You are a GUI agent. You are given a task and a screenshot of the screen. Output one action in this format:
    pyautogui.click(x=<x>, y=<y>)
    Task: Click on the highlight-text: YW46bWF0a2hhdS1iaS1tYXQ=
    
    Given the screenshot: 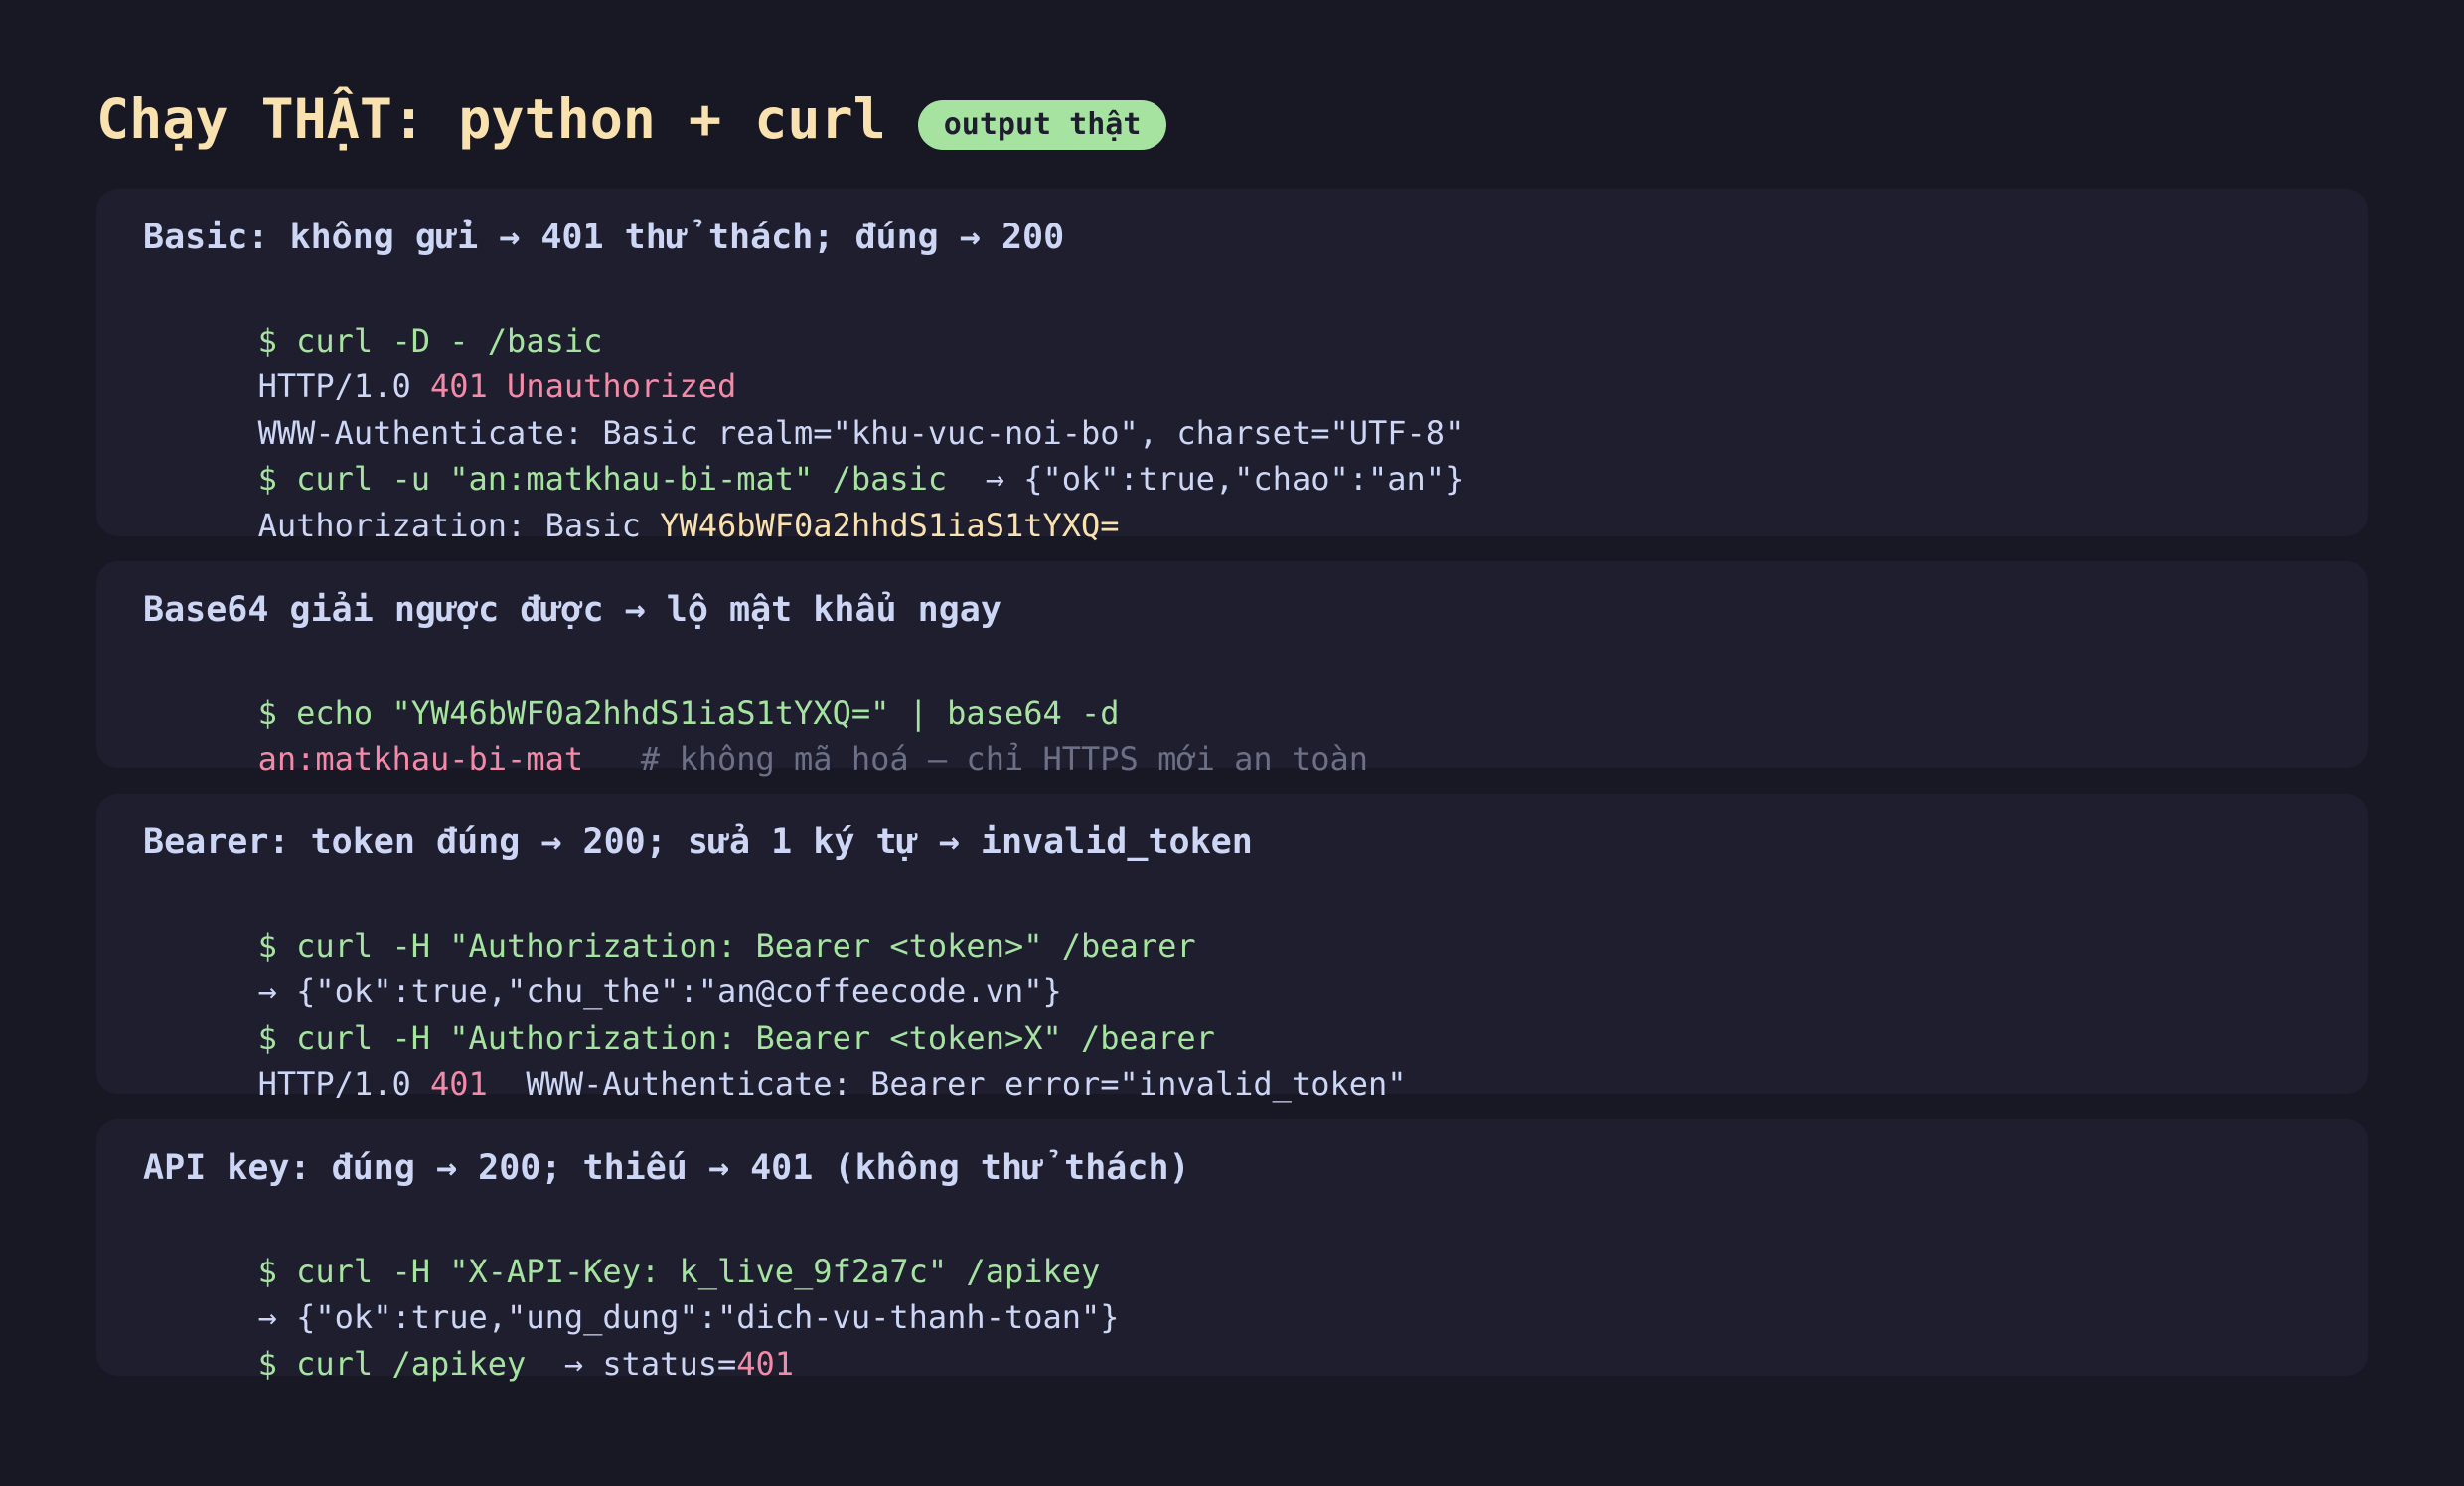 What is the action you would take?
    pyautogui.click(x=890, y=525)
    